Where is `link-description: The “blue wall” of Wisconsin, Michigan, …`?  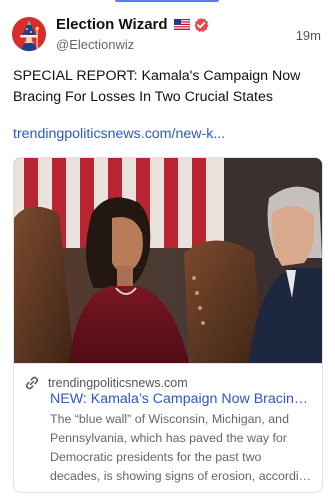
link-description: The “blue wall” of Wisconsin, Michigan, … is located at coordinates (181, 447).